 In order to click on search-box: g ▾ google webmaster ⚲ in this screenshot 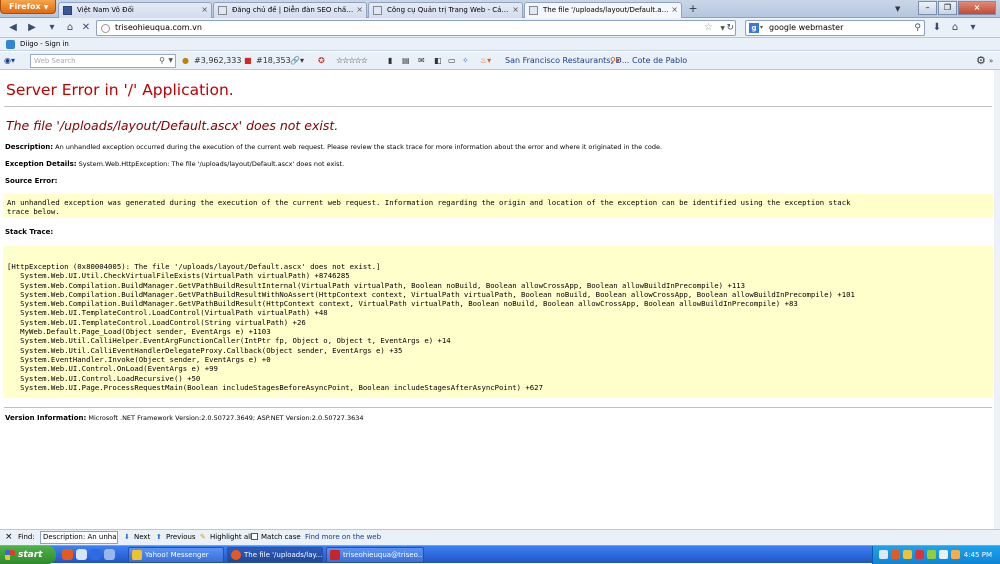, I will do `click(835, 28)`.